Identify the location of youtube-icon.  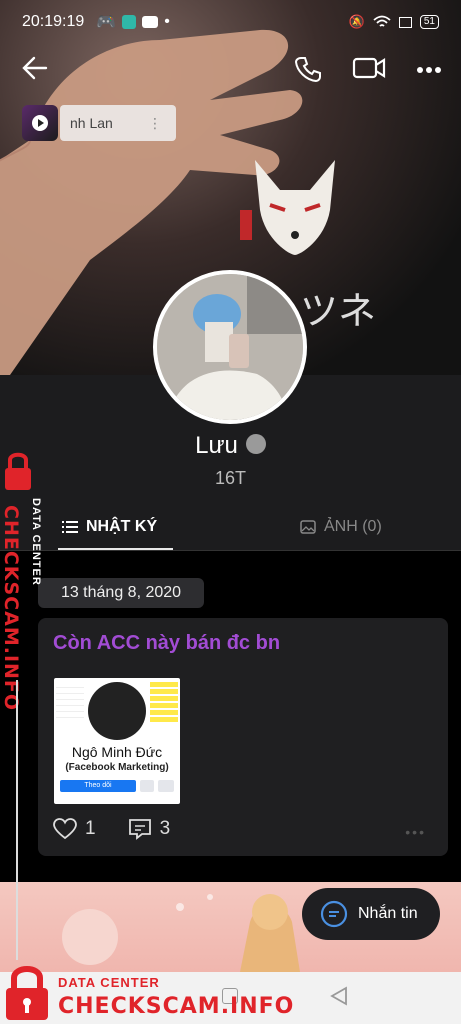
(150, 22).